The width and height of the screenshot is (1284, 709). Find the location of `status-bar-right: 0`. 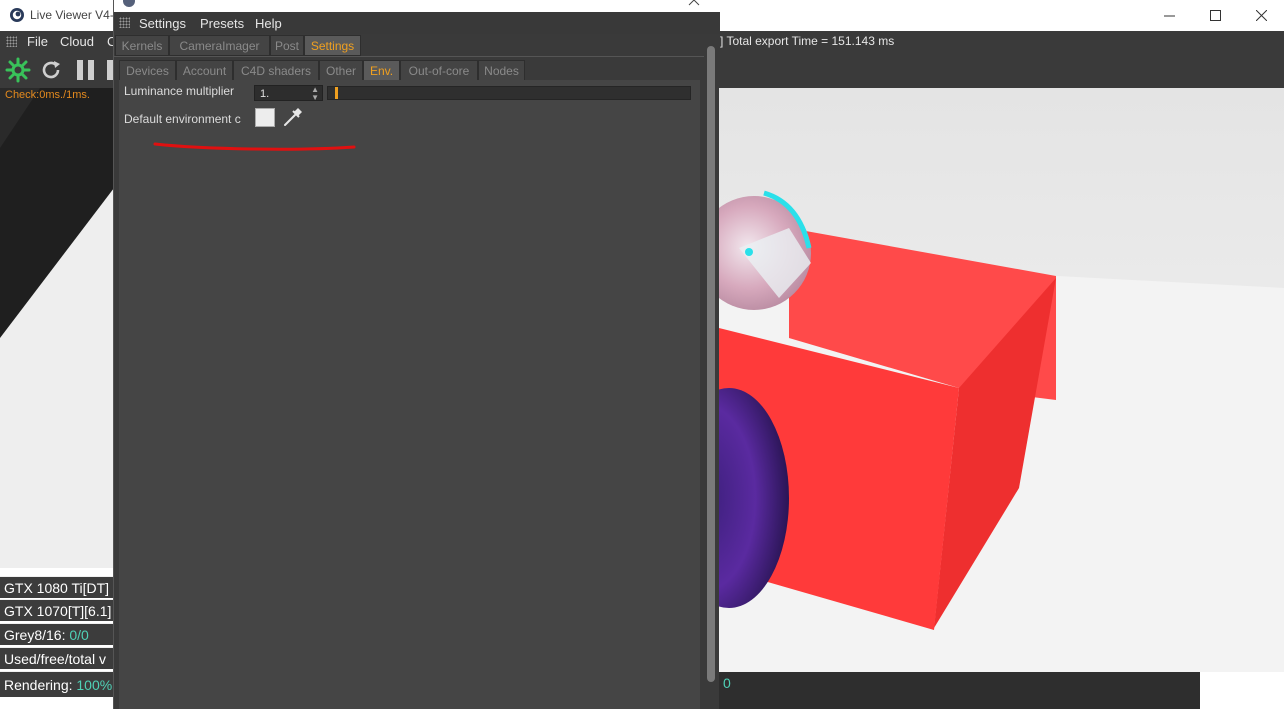

status-bar-right: 0 is located at coordinates (959, 690).